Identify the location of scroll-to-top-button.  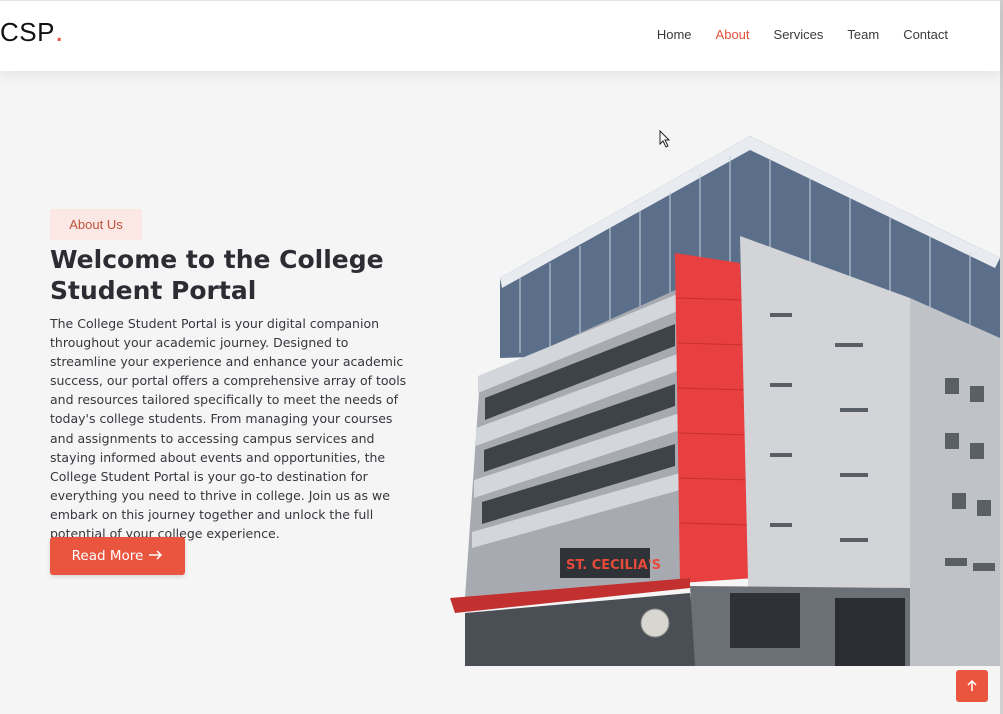
(972, 686).